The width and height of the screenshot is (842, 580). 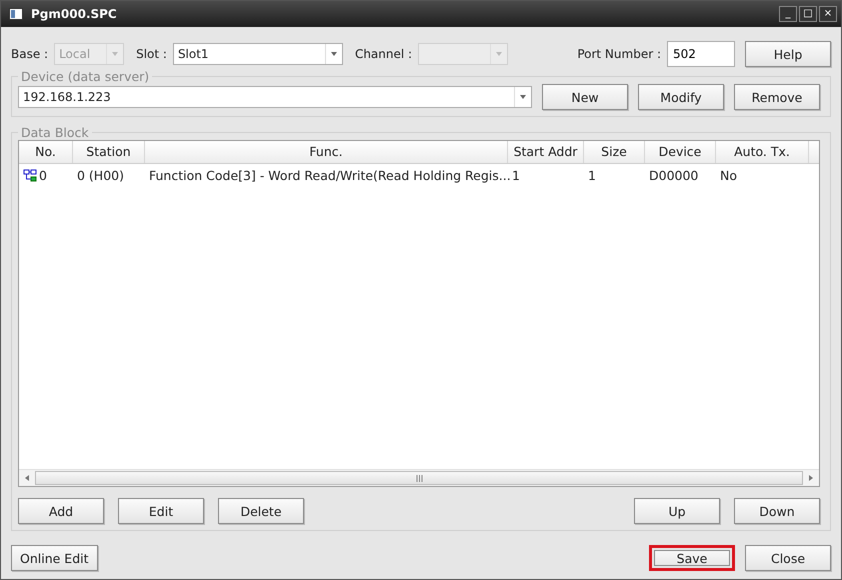 I want to click on column-header: Start Addr, so click(x=546, y=152).